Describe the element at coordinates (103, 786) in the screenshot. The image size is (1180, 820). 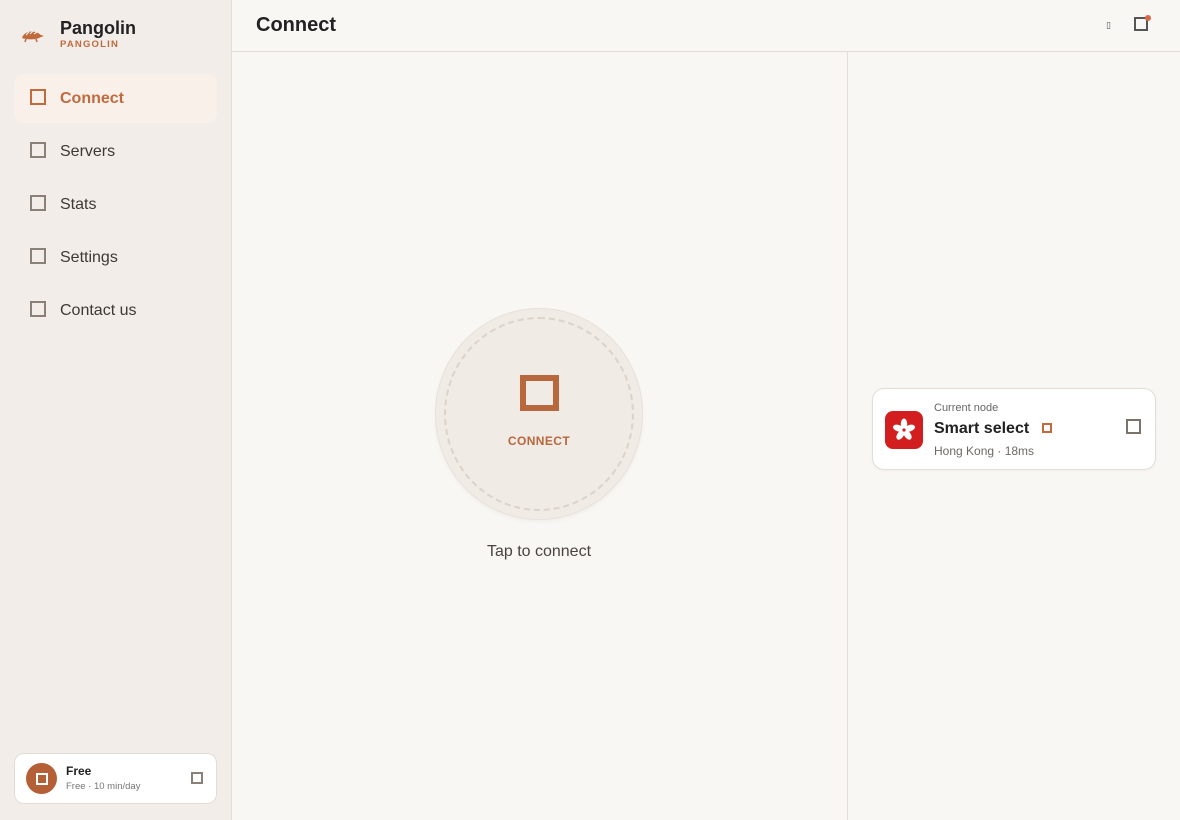
I see `plan-subtitle: Free · 10 min/day` at that location.